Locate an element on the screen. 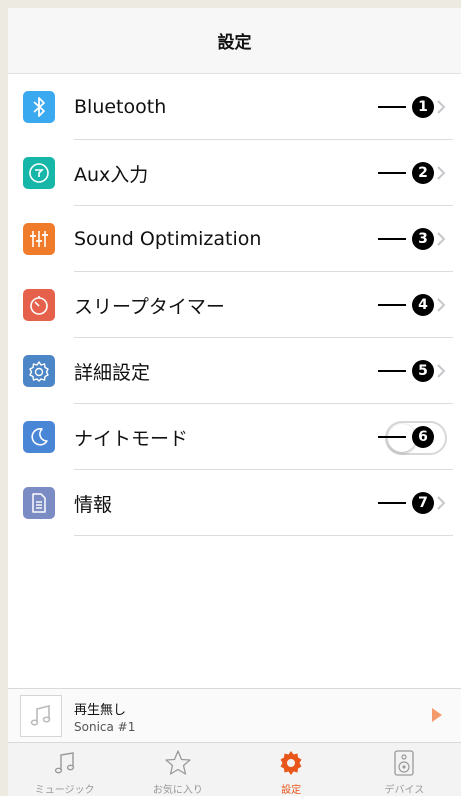 The width and height of the screenshot is (461, 796). settings-item-label: スリープタイマー is located at coordinates (149, 306).